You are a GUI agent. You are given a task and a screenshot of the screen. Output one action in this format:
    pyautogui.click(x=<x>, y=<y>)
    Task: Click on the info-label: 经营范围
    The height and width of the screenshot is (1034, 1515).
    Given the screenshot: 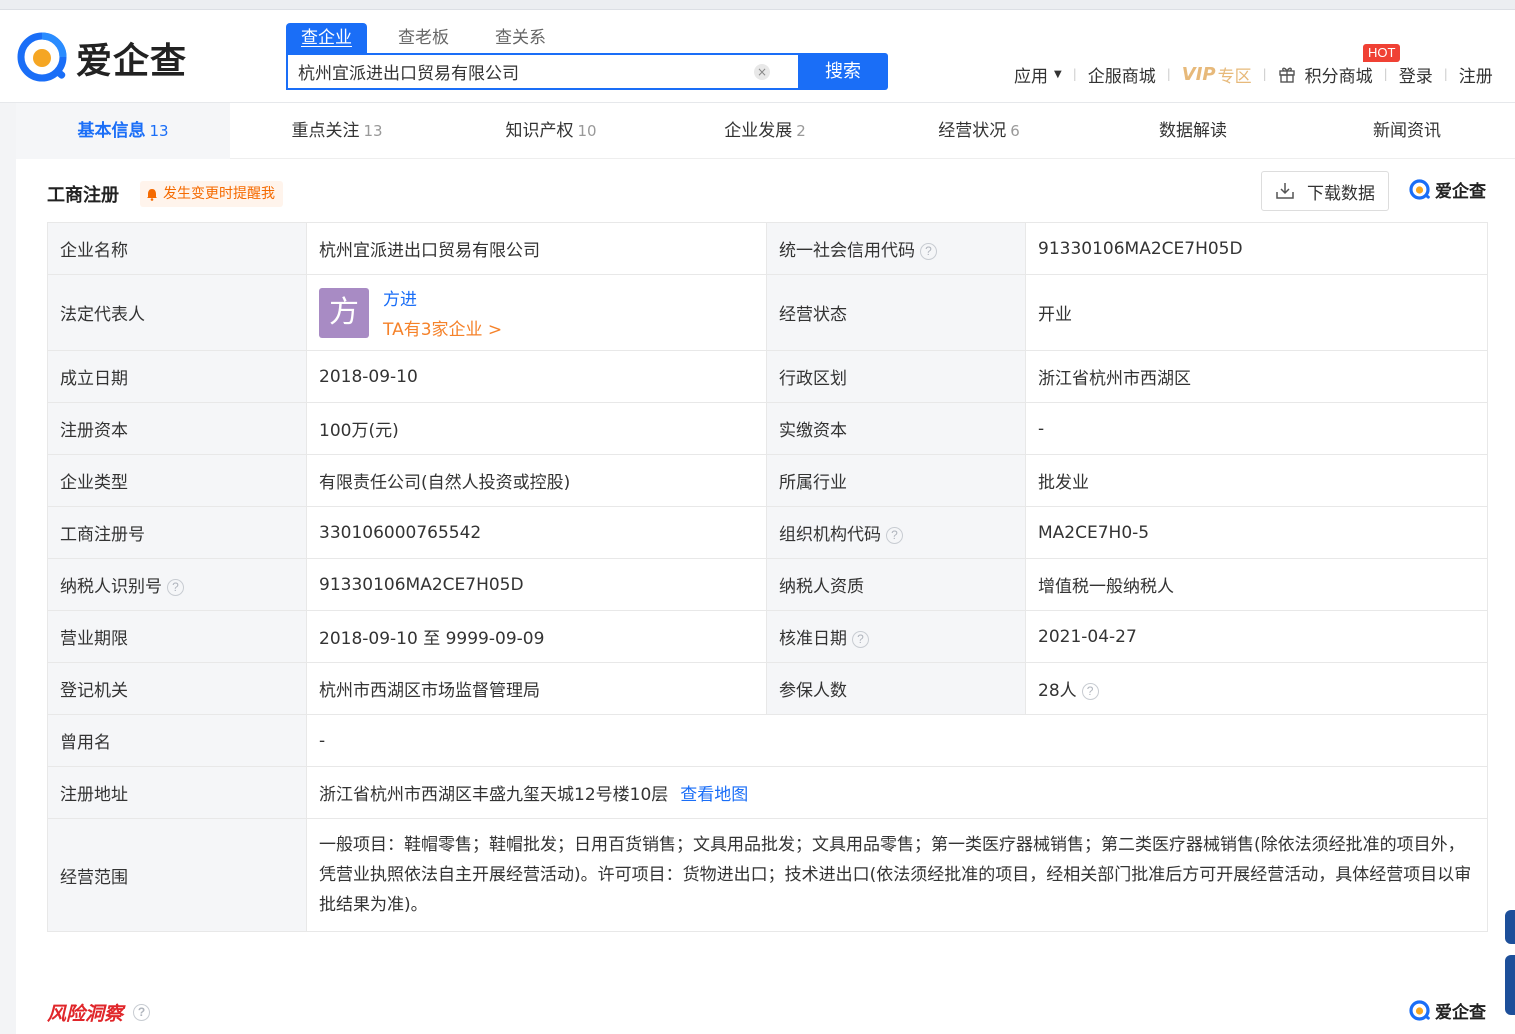 What is the action you would take?
    pyautogui.click(x=177, y=875)
    